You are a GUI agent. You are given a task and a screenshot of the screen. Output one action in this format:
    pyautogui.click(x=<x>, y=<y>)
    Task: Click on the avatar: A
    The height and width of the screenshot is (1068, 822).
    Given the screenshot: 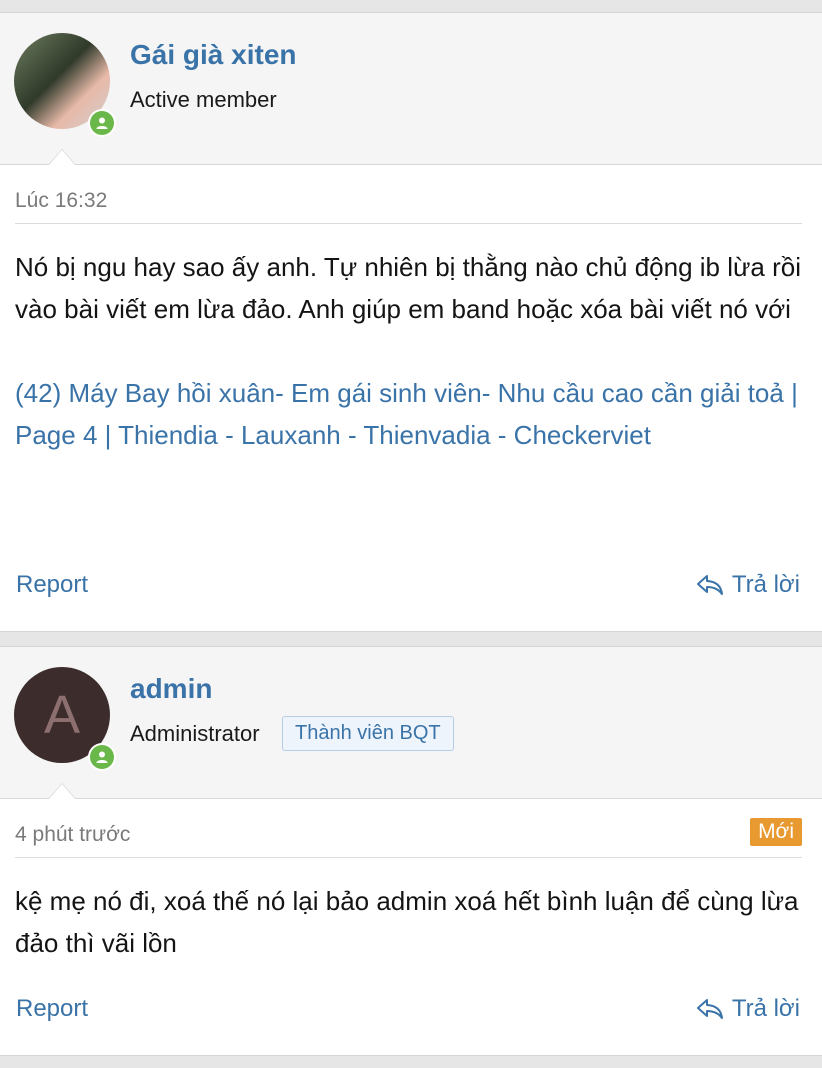 What is the action you would take?
    pyautogui.click(x=65, y=719)
    